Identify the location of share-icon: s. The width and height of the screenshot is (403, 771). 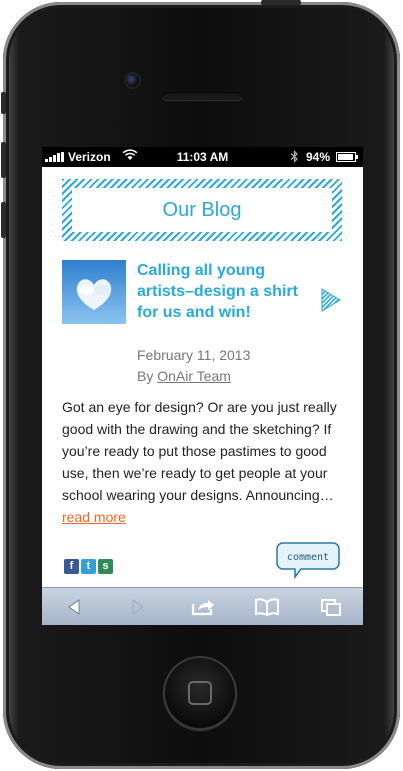
(105, 566).